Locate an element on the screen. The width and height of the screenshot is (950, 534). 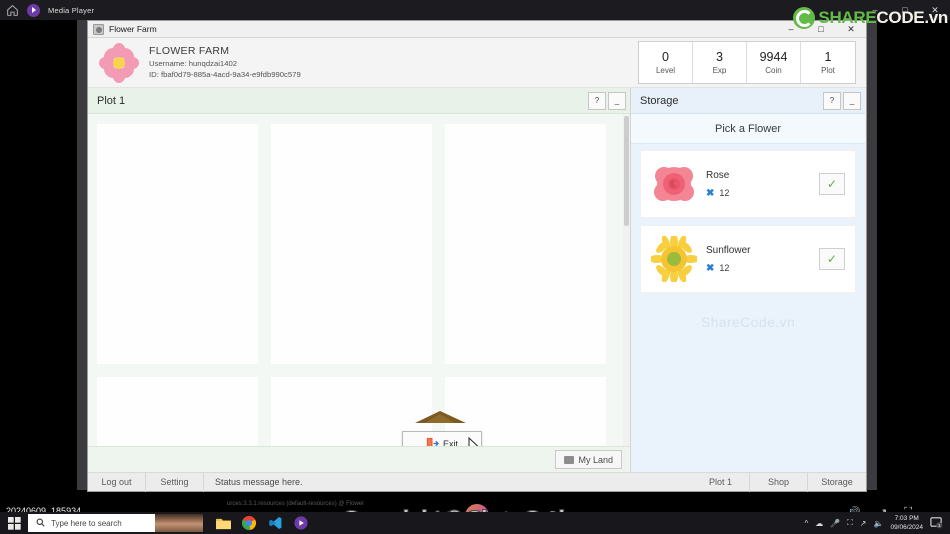
search-icon is located at coordinates (40, 523).